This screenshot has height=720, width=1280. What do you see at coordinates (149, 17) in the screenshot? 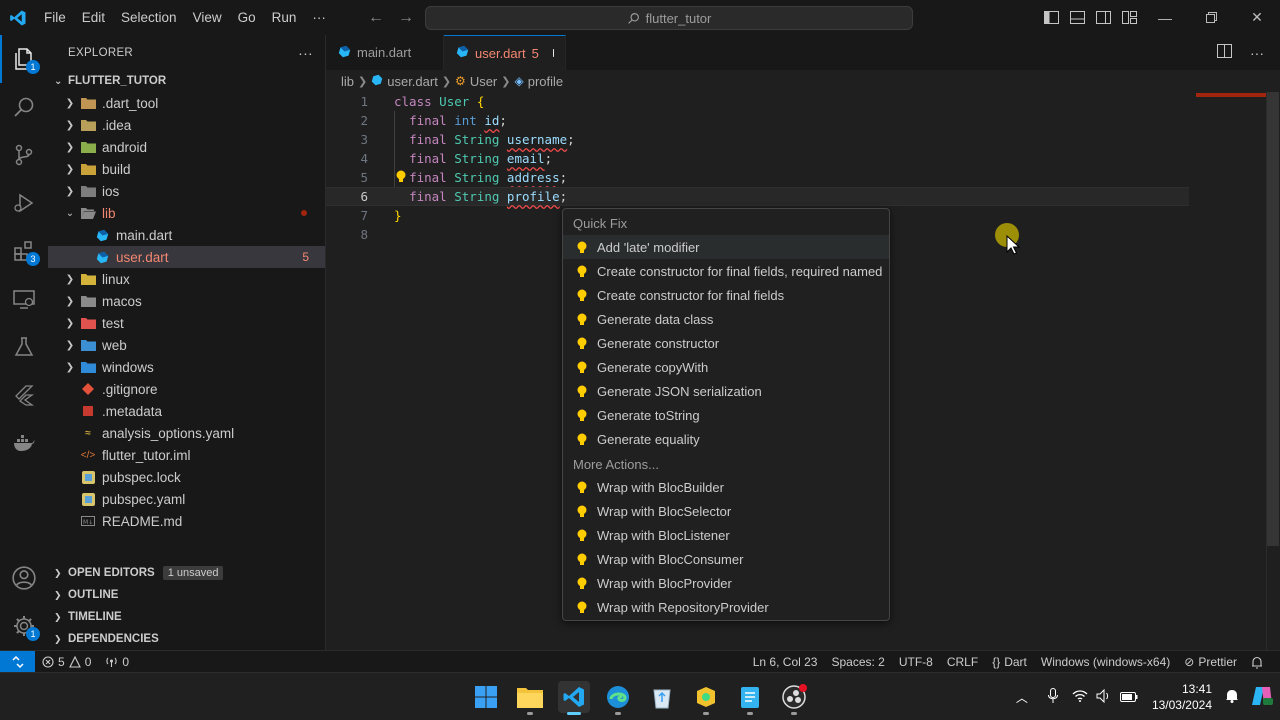
I see `menu-selection: Selection` at bounding box center [149, 17].